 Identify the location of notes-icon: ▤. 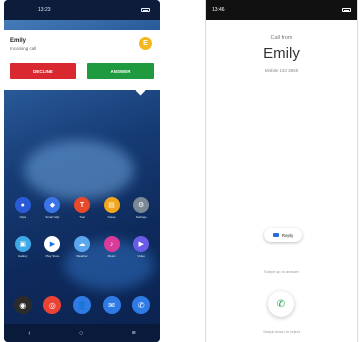
(111, 205).